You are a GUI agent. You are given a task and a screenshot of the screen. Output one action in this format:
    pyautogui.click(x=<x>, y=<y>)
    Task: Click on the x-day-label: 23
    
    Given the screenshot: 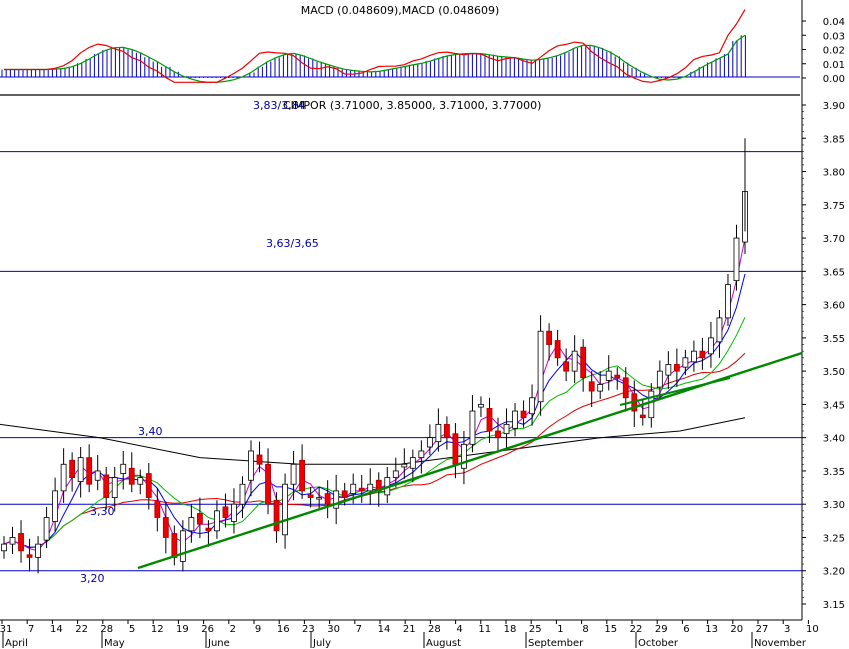 What is the action you would take?
    pyautogui.click(x=308, y=629)
    